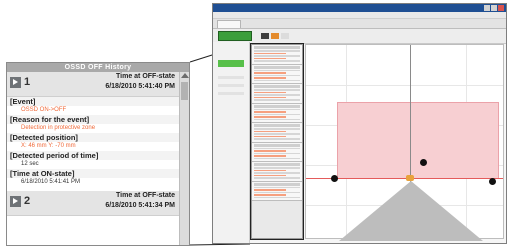  What do you see at coordinates (487, 8) in the screenshot?
I see `minimize-button` at bounding box center [487, 8].